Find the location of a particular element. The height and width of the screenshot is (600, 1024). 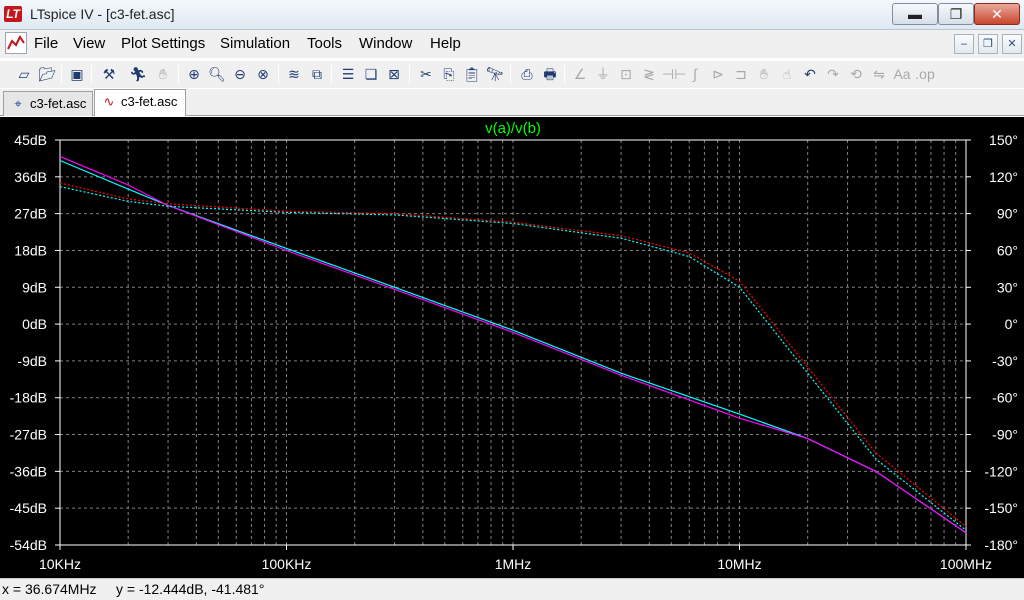

y-tick-label-left: 9dB is located at coordinates (34, 287).